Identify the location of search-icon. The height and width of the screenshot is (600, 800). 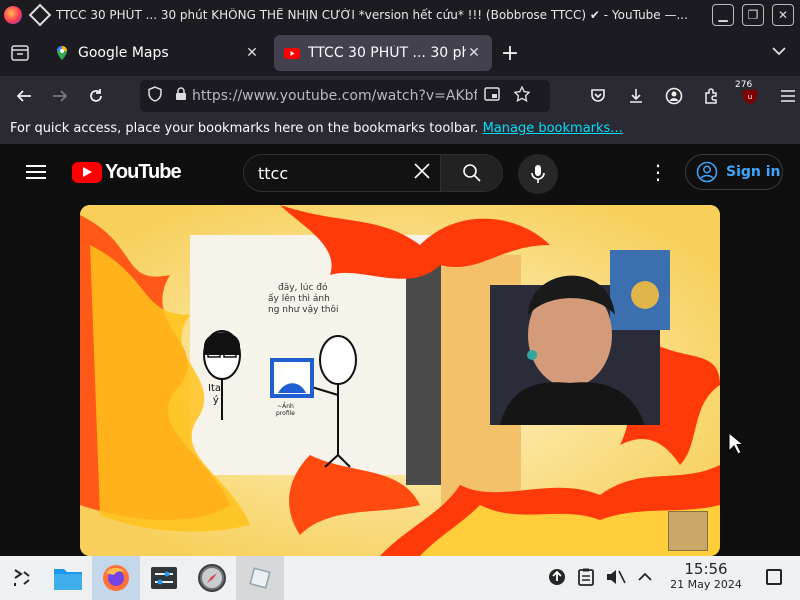
(471, 173).